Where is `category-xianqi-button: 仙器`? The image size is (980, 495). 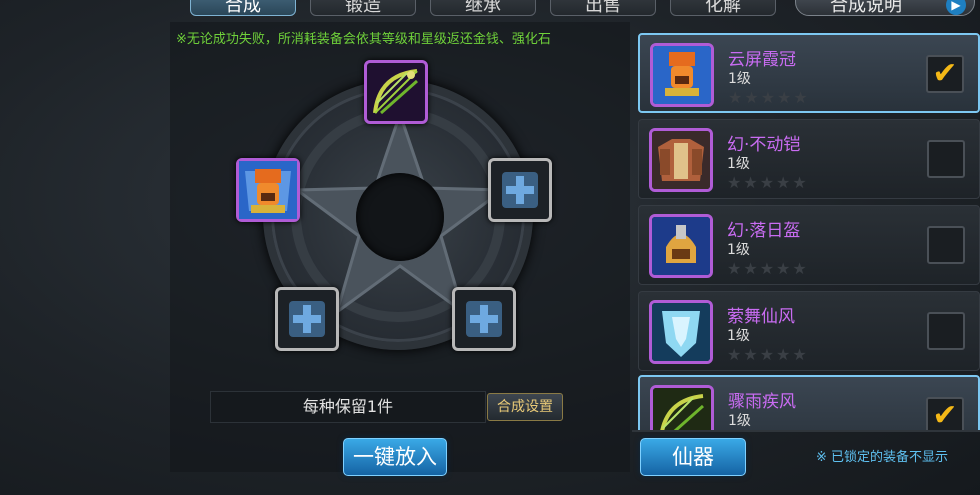
category-xianqi-button: 仙器 is located at coordinates (693, 457).